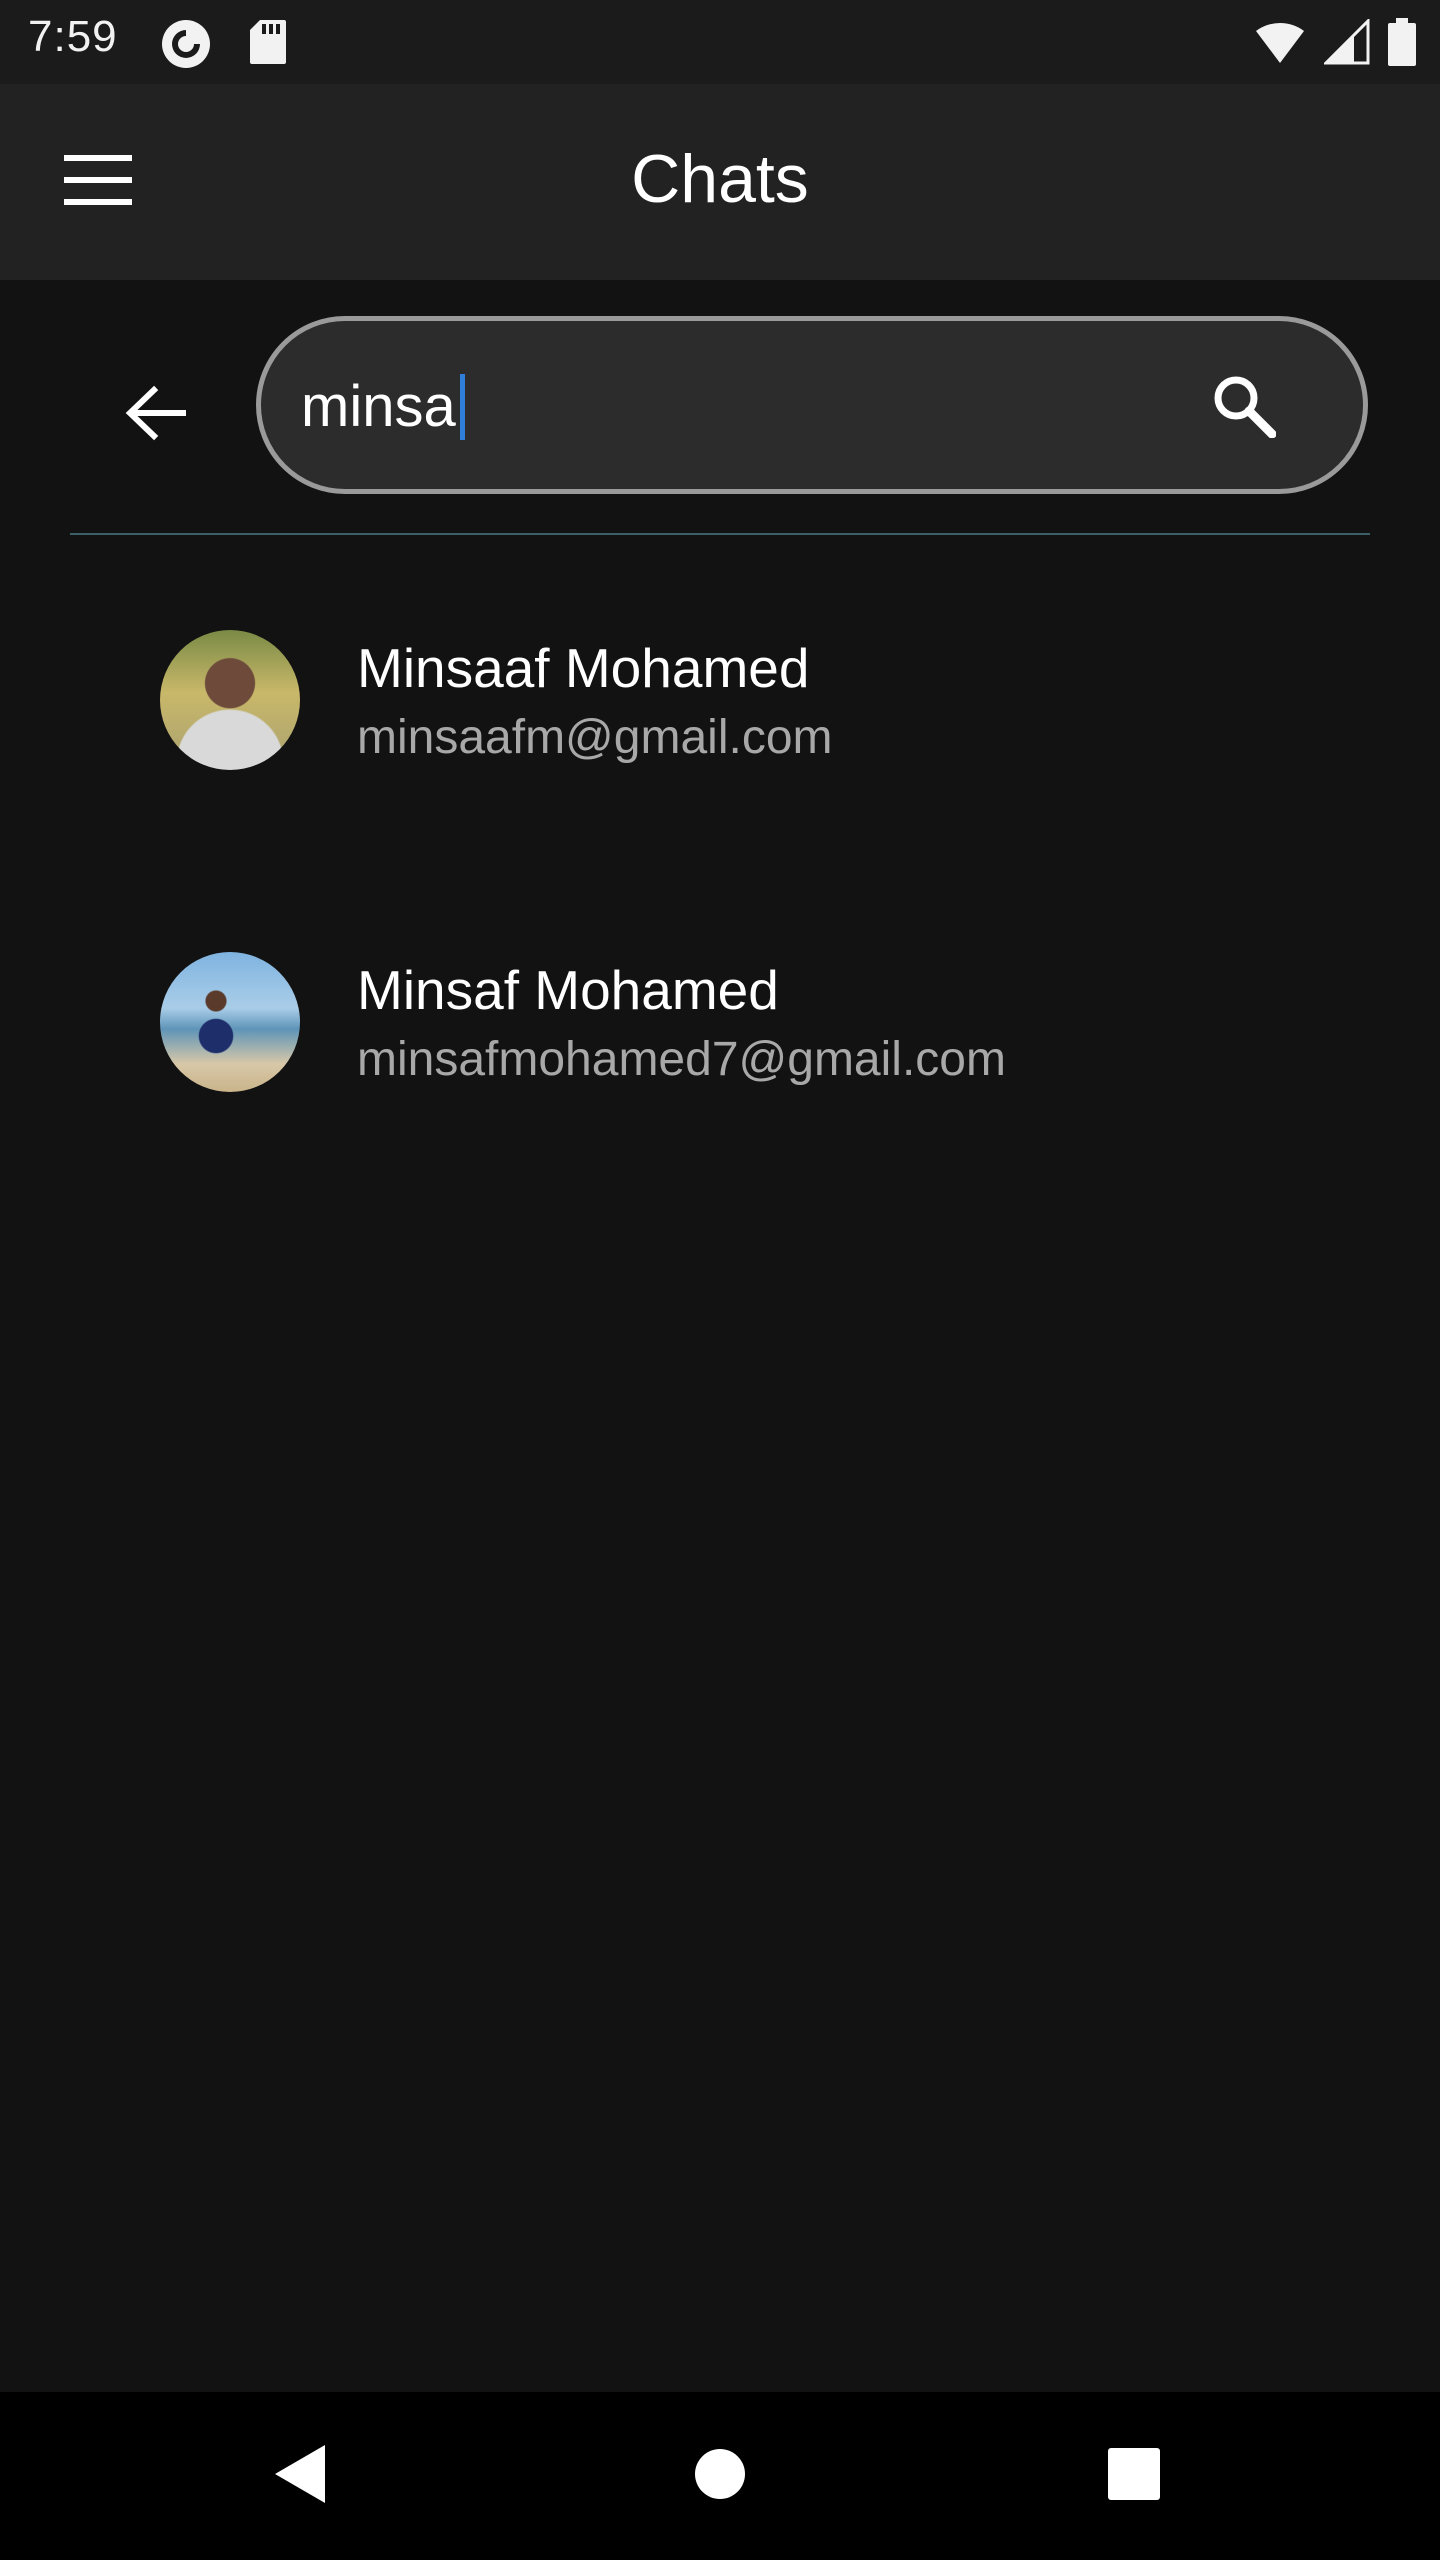  Describe the element at coordinates (568, 990) in the screenshot. I see `contact-name: Minsaf Mohamed` at that location.